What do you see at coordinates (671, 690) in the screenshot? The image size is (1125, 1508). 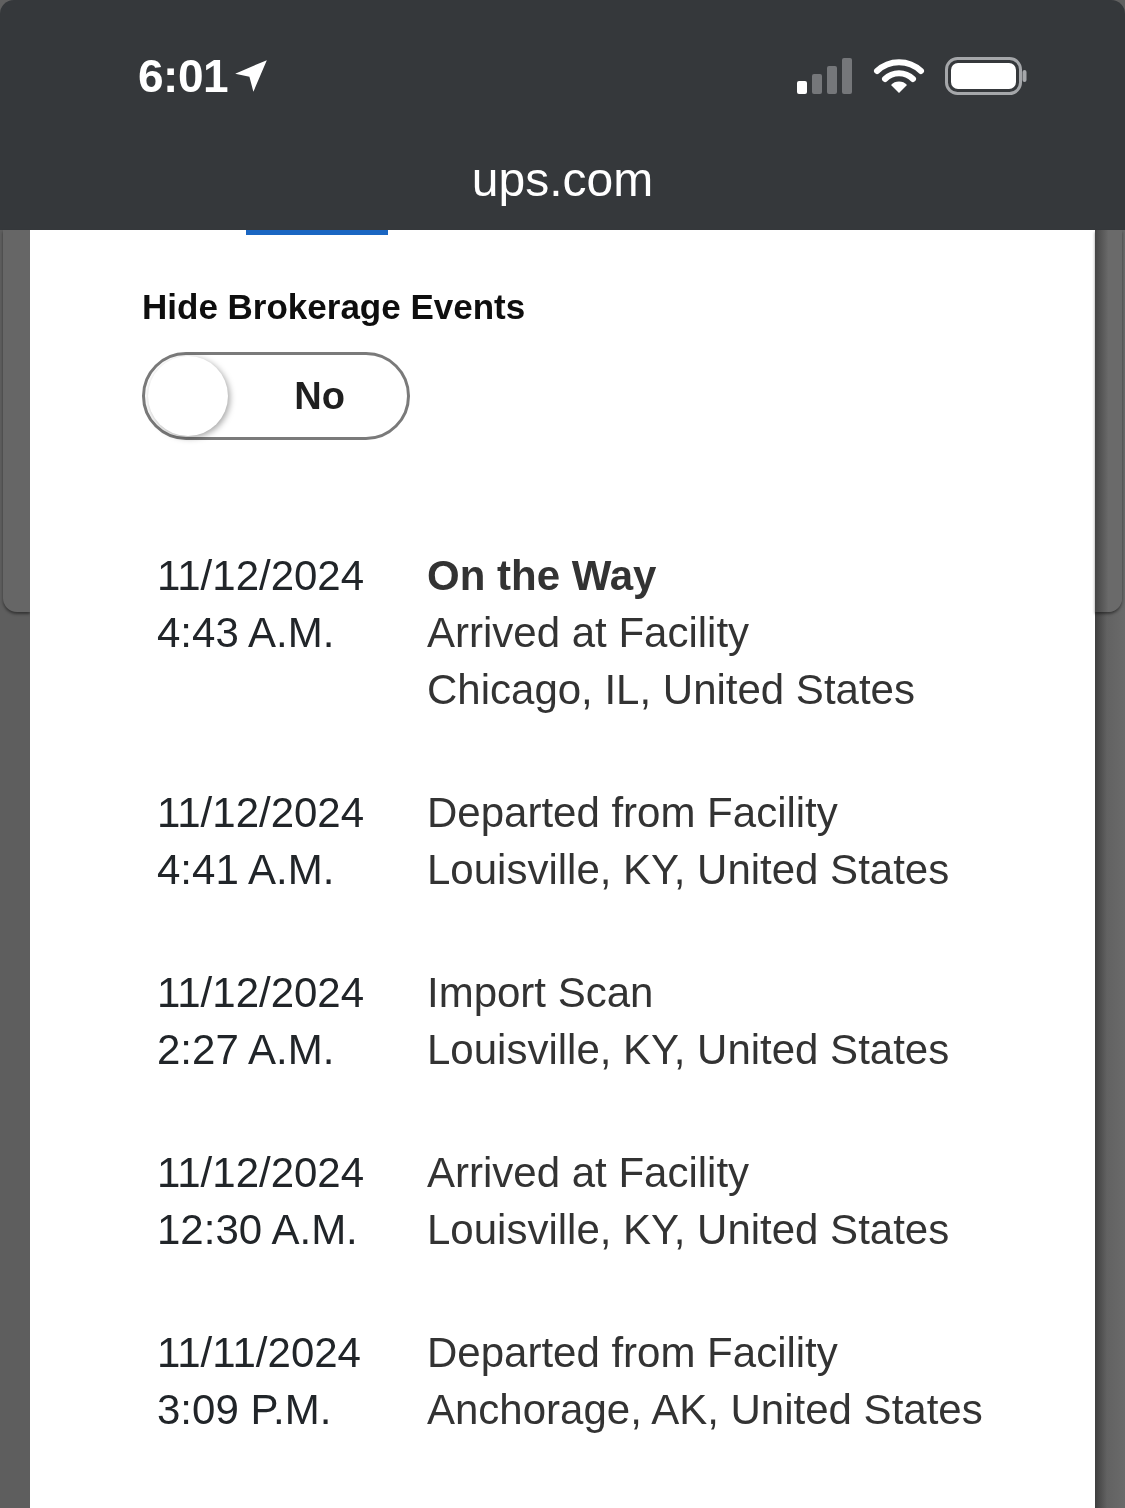 I see `event-location: Chicago, IL, United States` at bounding box center [671, 690].